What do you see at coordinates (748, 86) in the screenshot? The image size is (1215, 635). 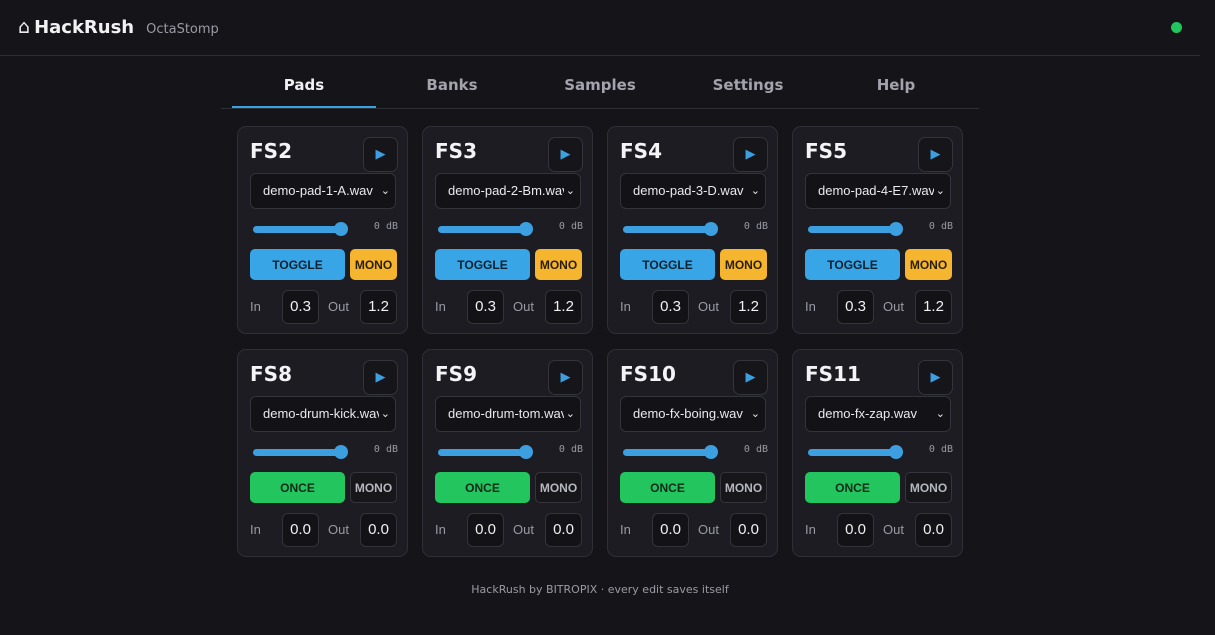 I see `tab-settings: Settings` at bounding box center [748, 86].